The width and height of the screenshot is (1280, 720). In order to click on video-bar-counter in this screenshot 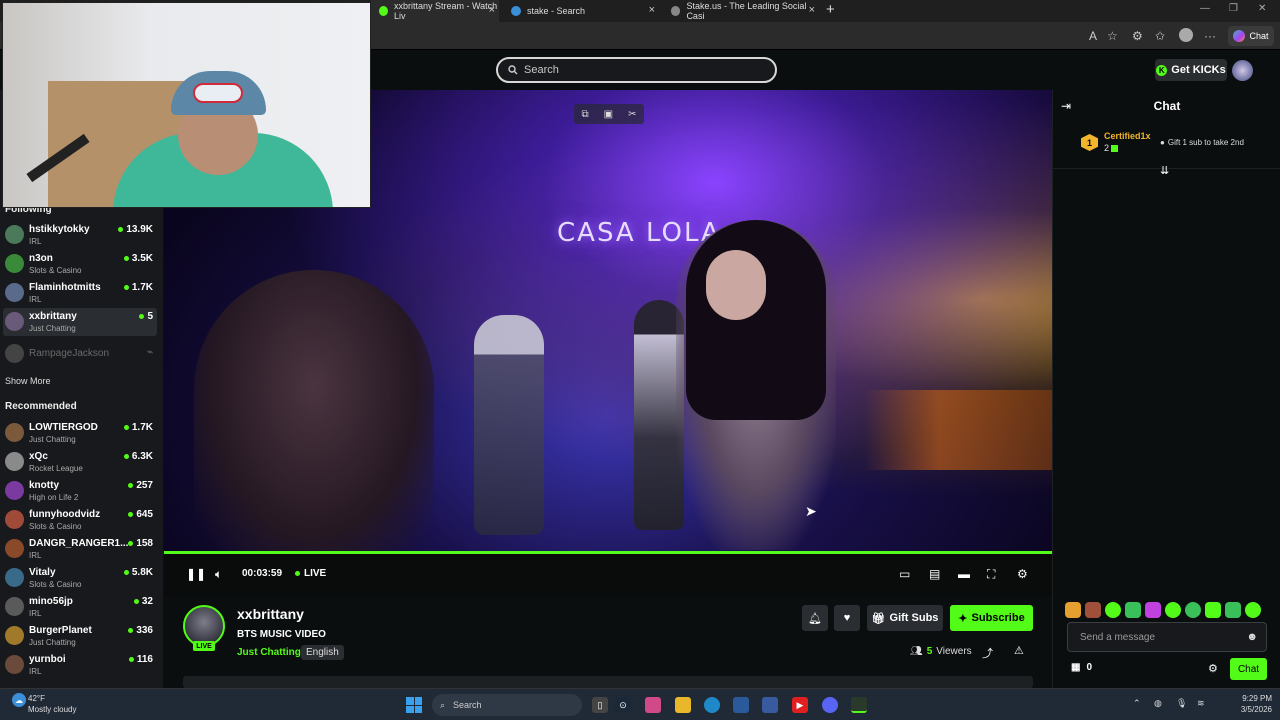, I will do `click(958, 430)`.